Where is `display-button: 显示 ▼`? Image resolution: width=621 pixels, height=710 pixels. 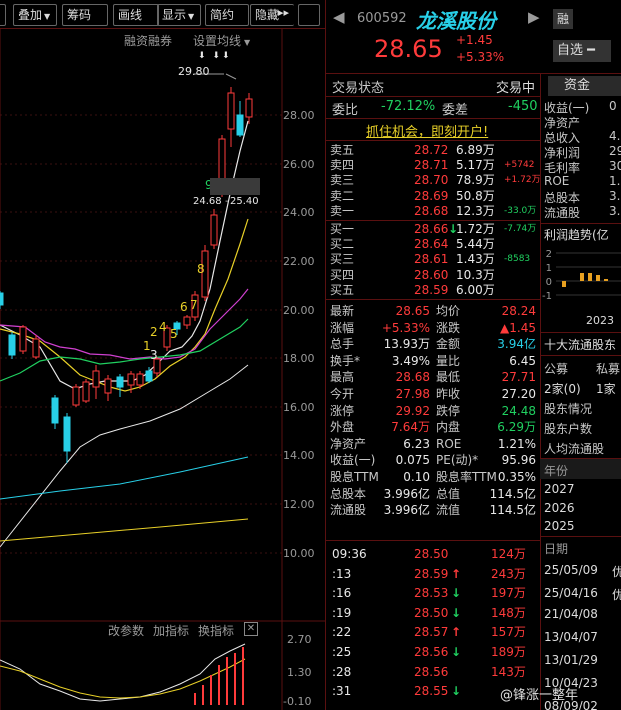
display-button: 显示 ▼ is located at coordinates (179, 15).